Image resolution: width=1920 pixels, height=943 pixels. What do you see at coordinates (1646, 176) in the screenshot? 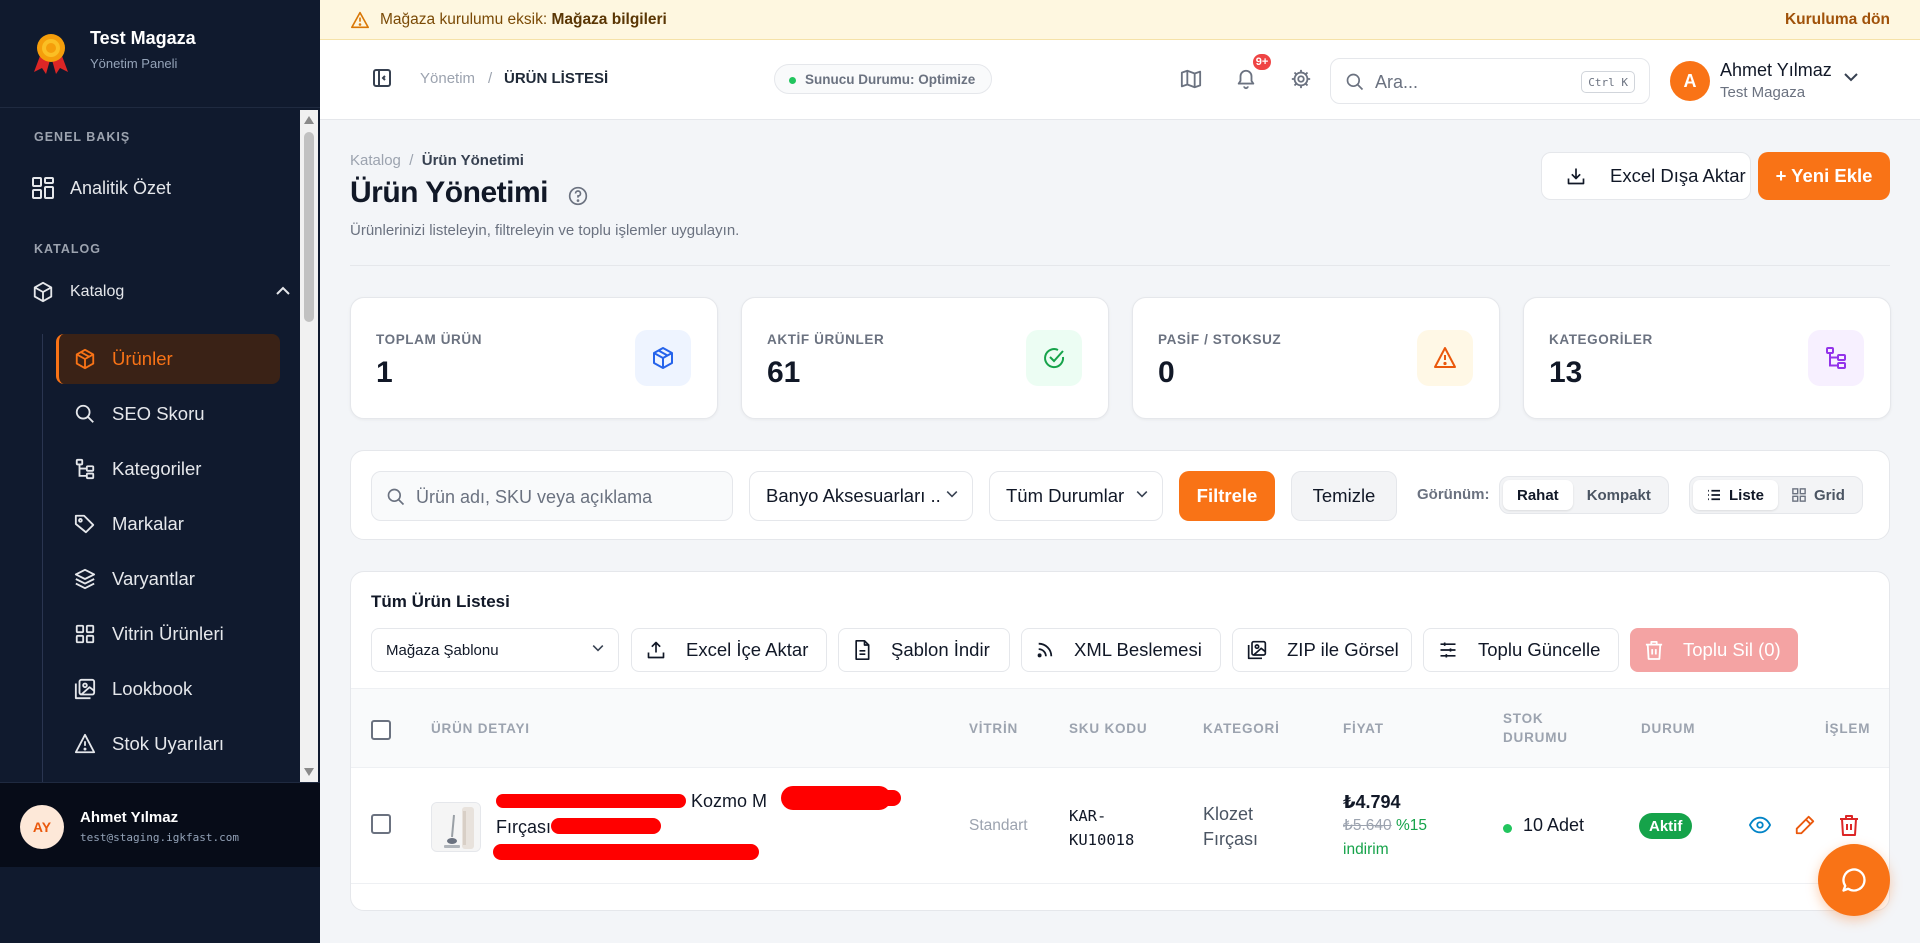
I see `excel-export-button: Excel Dışa Aktar` at bounding box center [1646, 176].